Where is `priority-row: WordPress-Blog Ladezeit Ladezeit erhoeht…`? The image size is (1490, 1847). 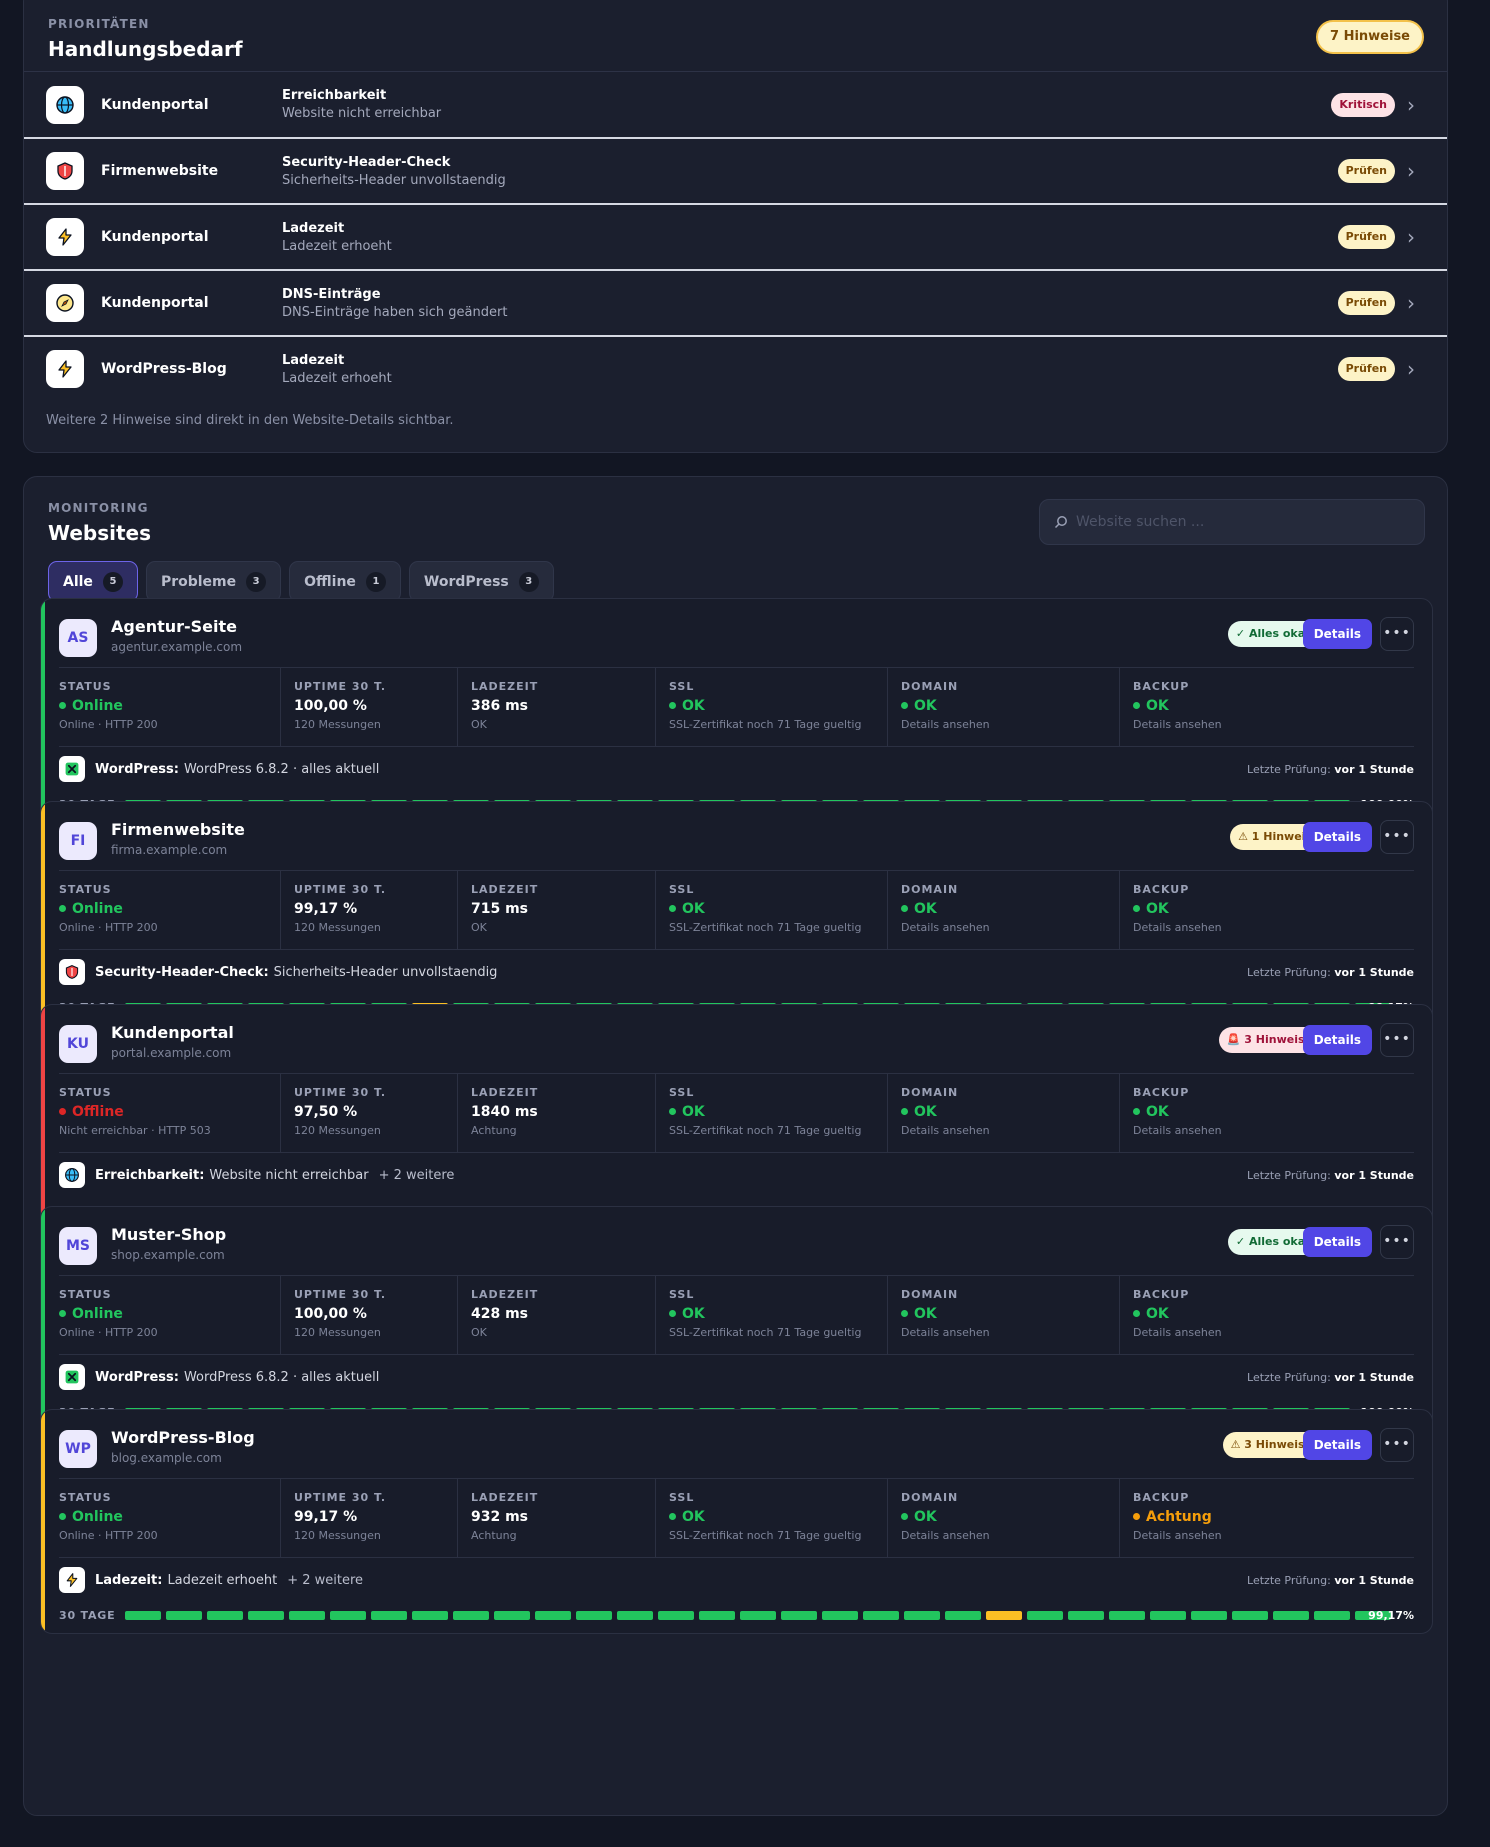 priority-row: WordPress-Blog Ladezeit Ladezeit erhoeht… is located at coordinates (735, 368).